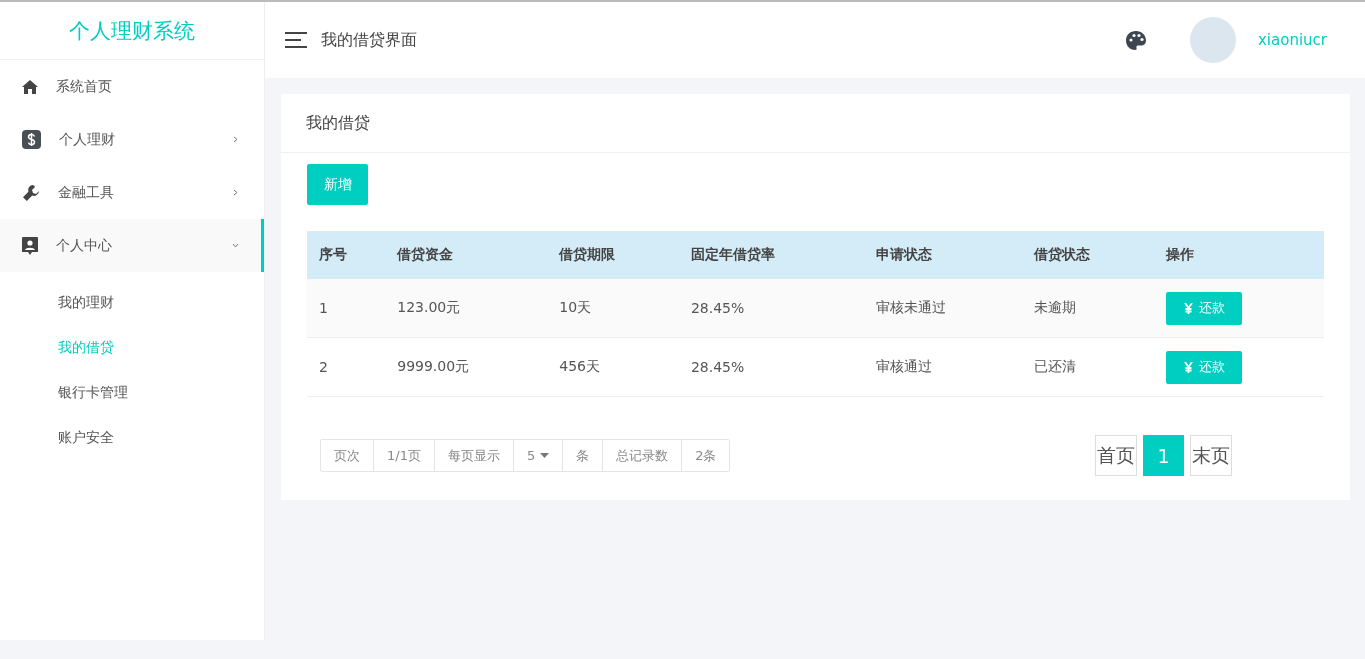 Image resolution: width=1365 pixels, height=659 pixels. I want to click on pager-button: 首页, so click(1116, 455).